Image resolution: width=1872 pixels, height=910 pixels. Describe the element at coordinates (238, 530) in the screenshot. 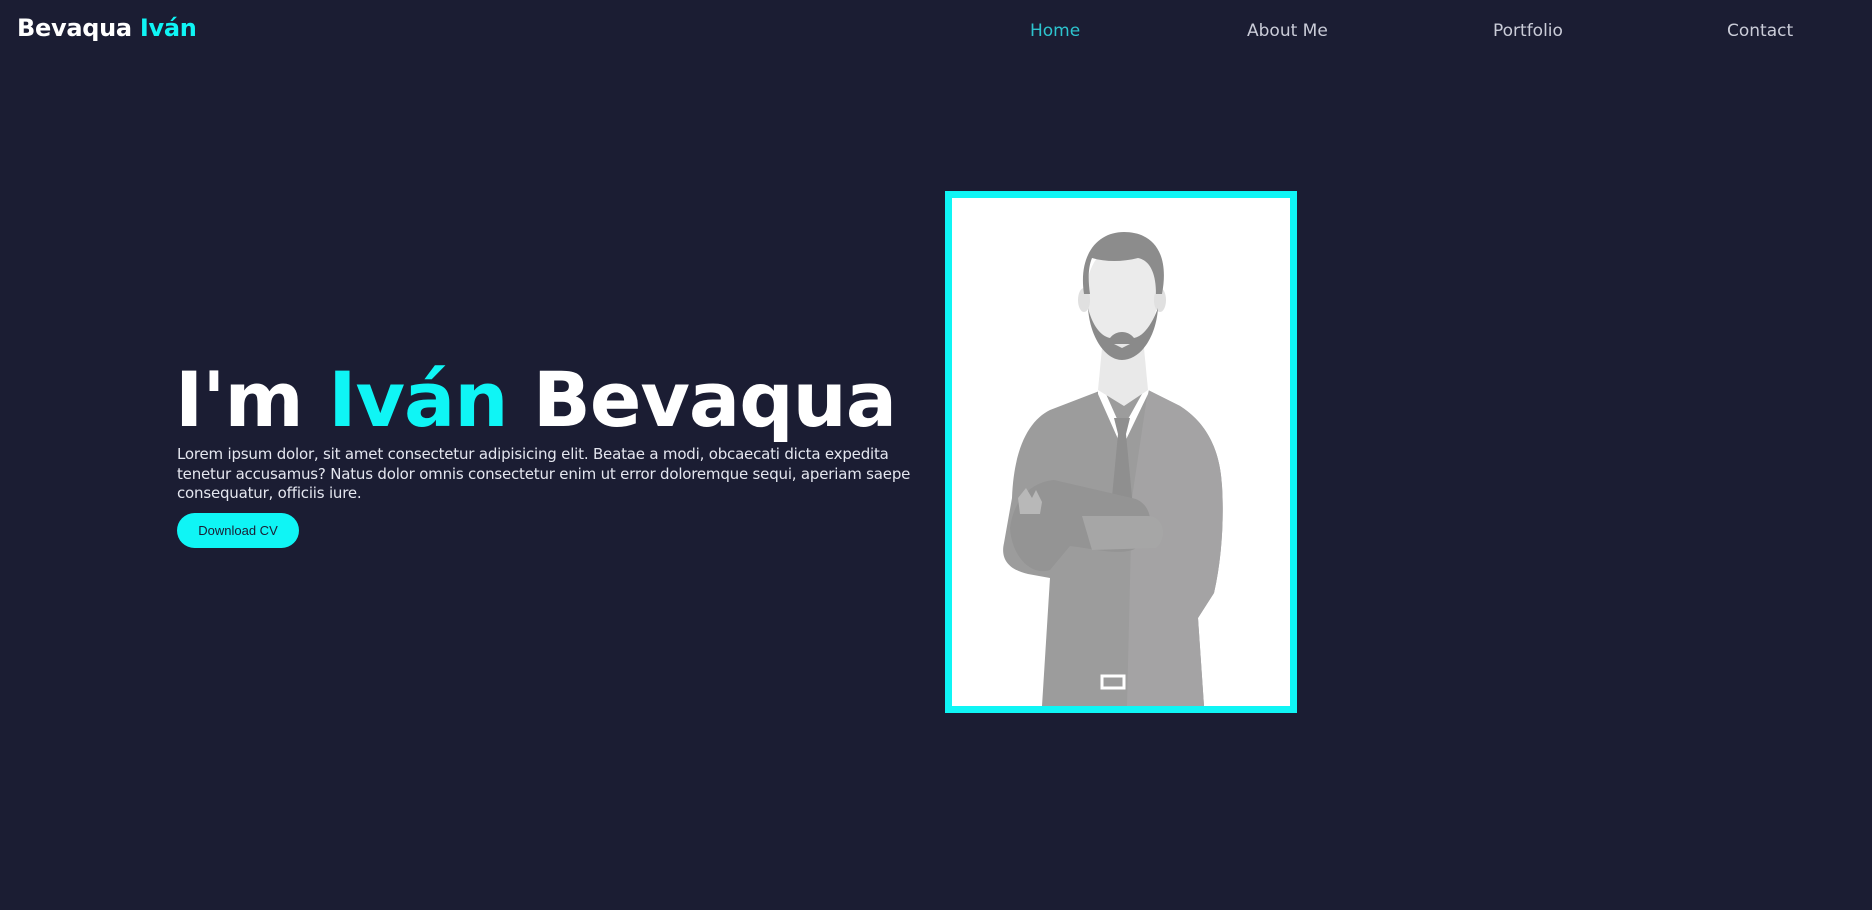

I see `download-cv-button: Download CV` at that location.